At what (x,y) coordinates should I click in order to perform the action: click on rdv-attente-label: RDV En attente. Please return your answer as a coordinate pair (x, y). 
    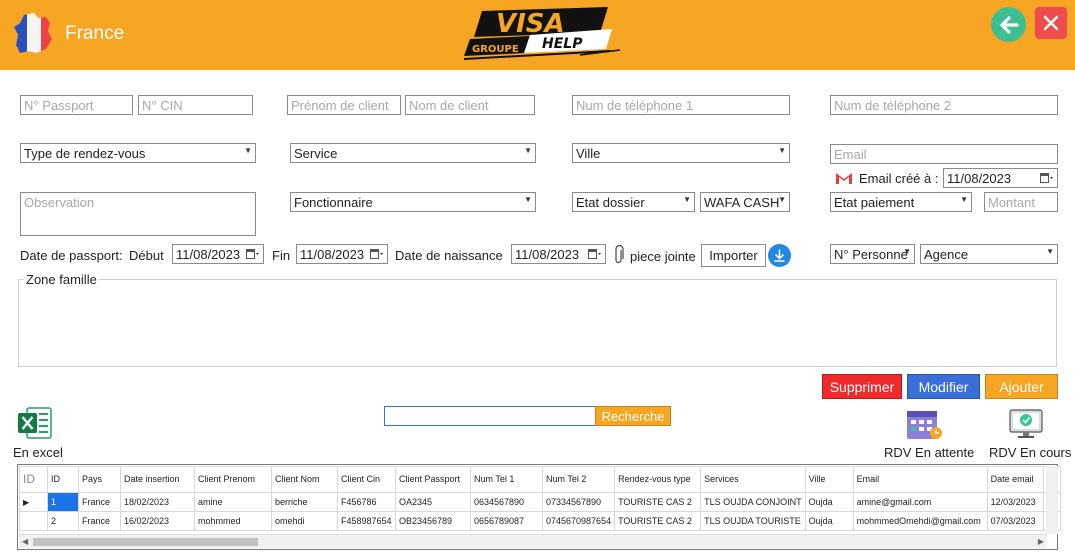
    Looking at the image, I should click on (929, 452).